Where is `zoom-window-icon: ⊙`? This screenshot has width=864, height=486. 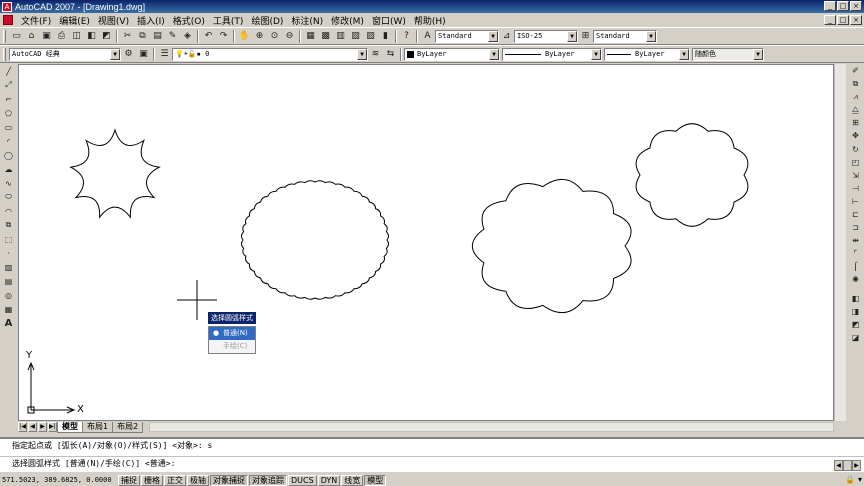
zoom-window-icon: ⊙ is located at coordinates (275, 36).